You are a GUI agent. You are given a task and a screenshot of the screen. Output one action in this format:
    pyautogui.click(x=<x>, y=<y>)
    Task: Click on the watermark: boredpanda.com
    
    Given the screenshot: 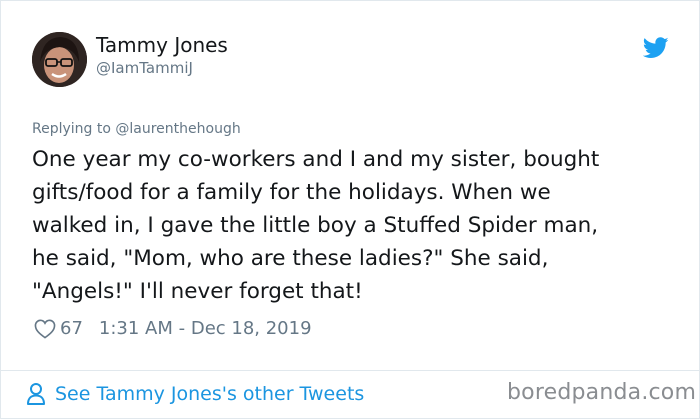 What is the action you would take?
    pyautogui.click(x=602, y=392)
    